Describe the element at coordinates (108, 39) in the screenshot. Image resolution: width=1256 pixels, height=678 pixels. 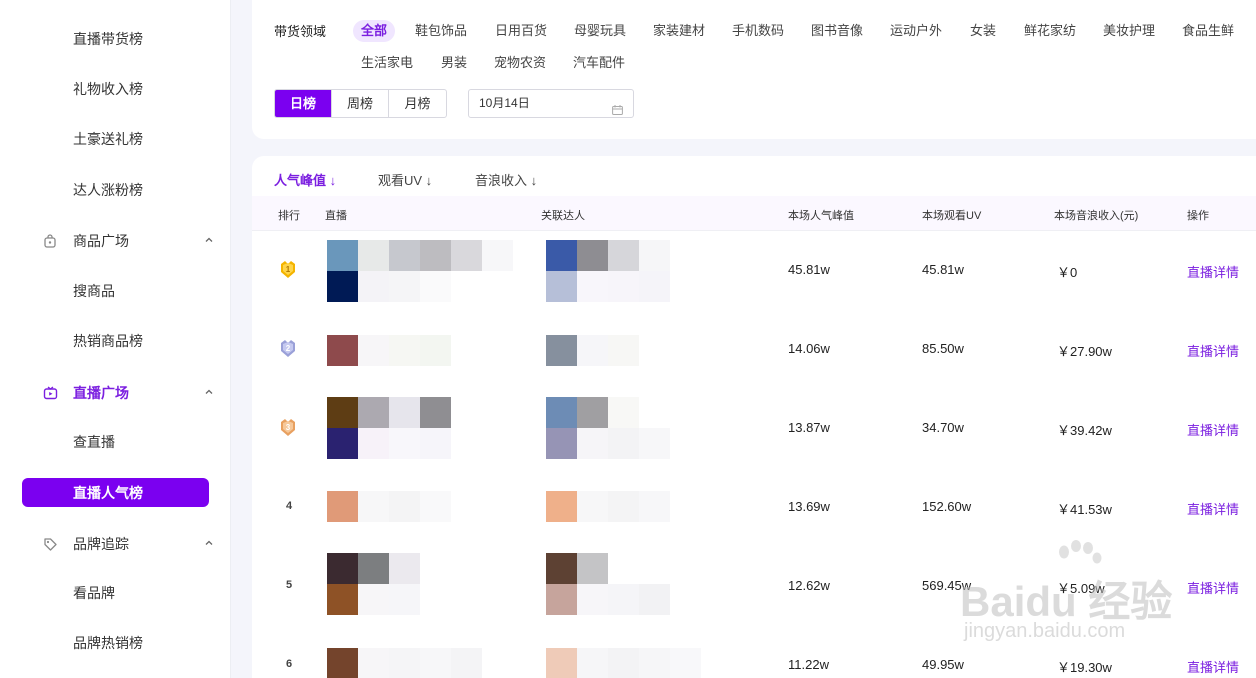
I see `sidebar-item-label: 直播带货榜` at that location.